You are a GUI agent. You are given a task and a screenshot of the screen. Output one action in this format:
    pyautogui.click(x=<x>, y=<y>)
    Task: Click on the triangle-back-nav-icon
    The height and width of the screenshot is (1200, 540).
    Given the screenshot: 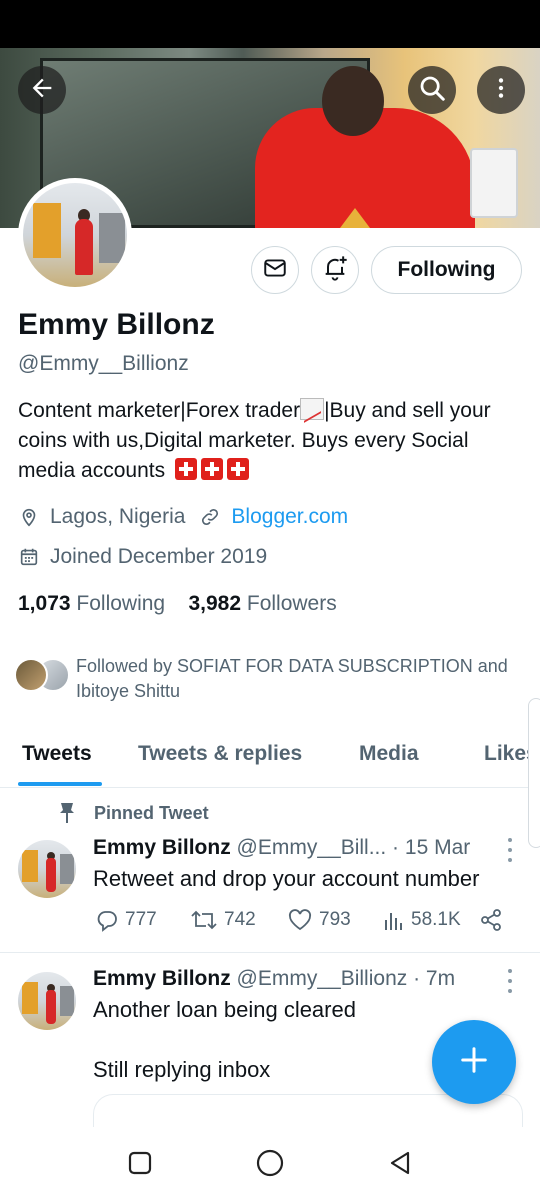 What is the action you would take?
    pyautogui.click(x=400, y=1165)
    